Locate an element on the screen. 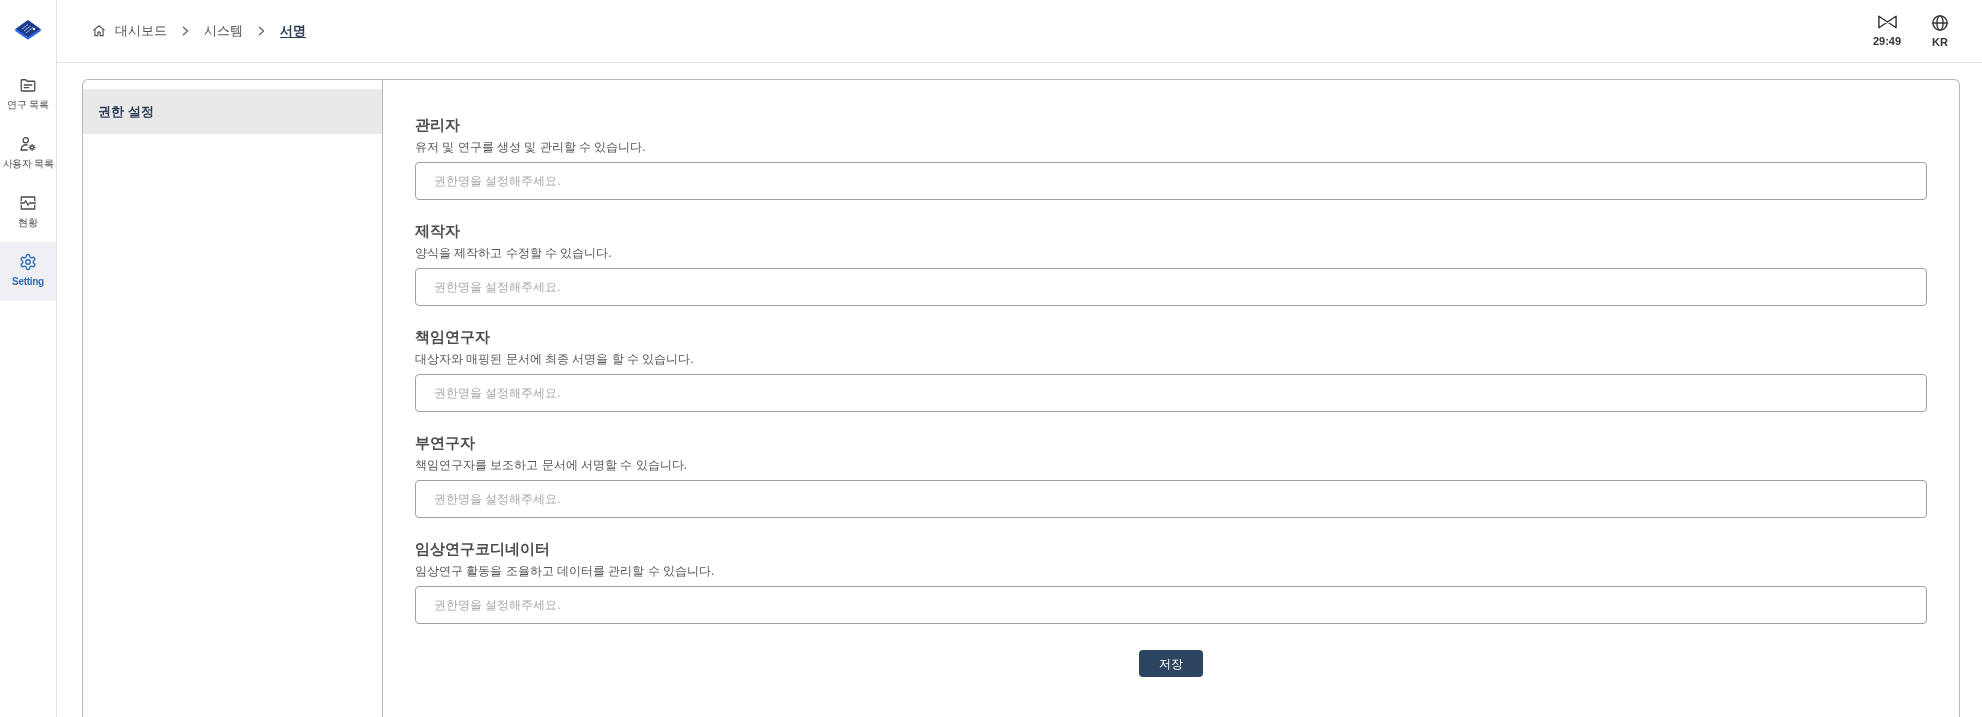  pulse-icon is located at coordinates (28, 203).